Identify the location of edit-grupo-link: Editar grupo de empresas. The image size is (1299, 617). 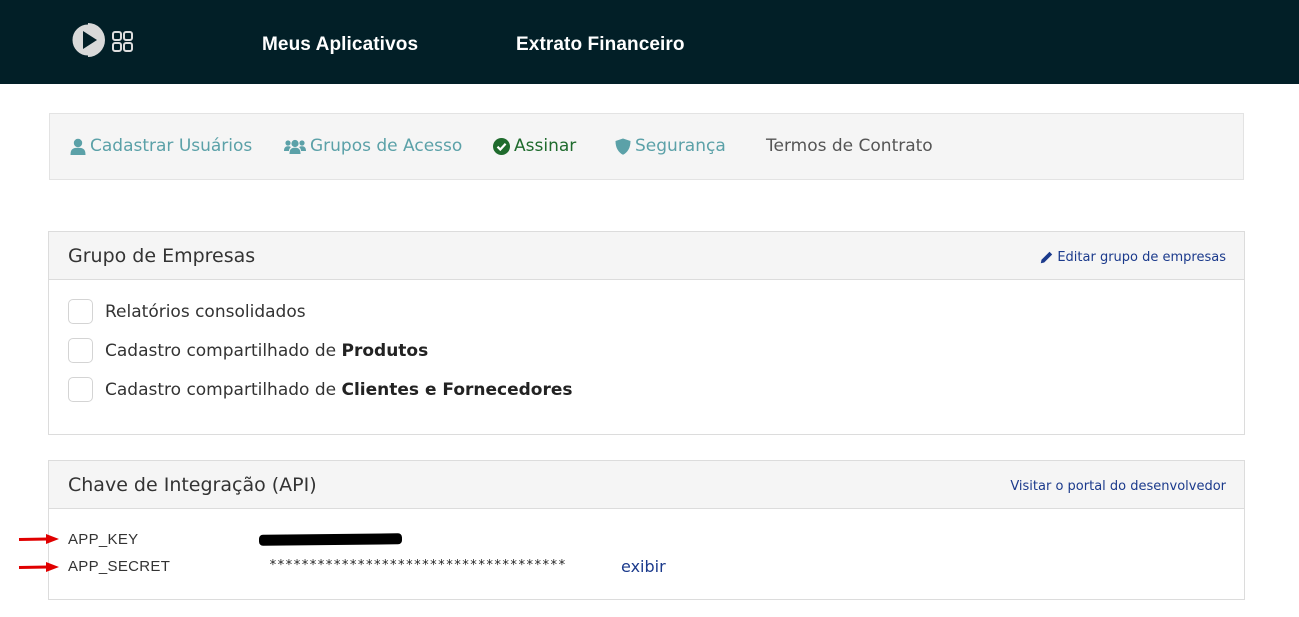
(1133, 257).